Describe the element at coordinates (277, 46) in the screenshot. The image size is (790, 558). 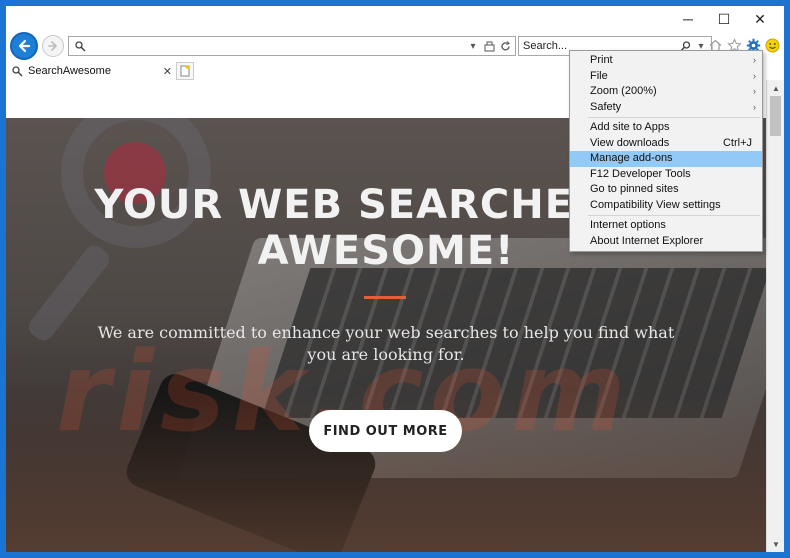
I see `address-input` at that location.